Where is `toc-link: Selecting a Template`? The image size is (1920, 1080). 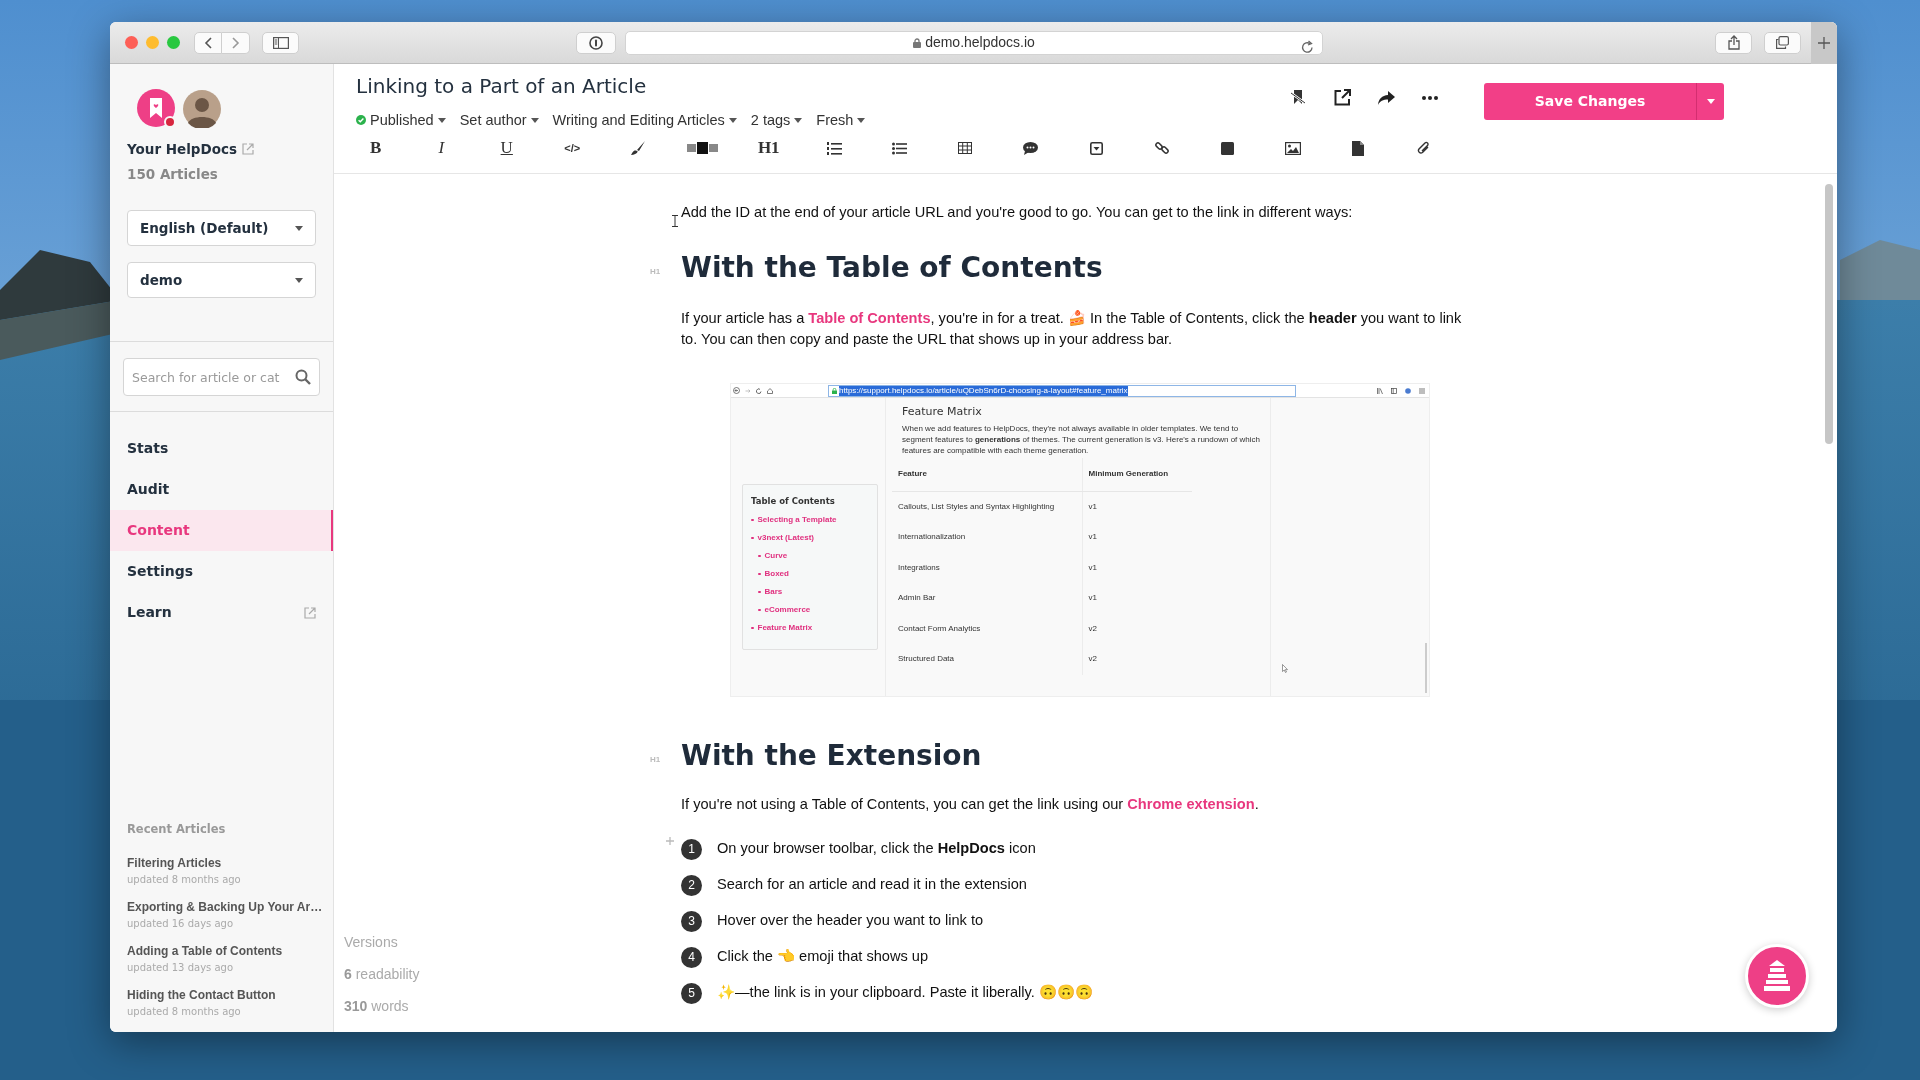
toc-link: Selecting a Template is located at coordinates (812, 519).